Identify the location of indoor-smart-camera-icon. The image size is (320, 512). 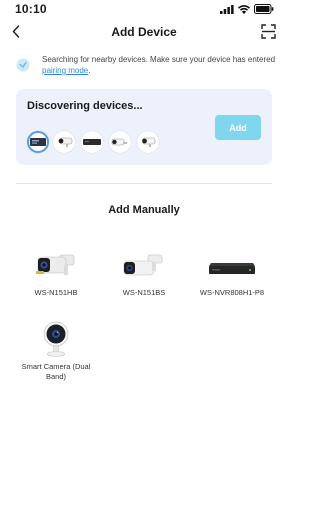
(56, 339).